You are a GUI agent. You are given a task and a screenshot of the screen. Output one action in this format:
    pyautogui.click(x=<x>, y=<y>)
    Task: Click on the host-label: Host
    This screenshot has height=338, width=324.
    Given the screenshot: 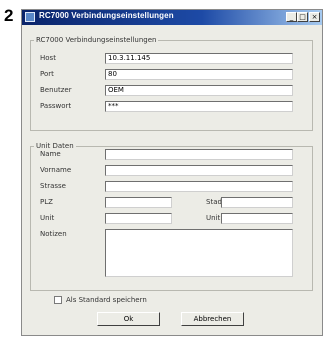 What is the action you would take?
    pyautogui.click(x=48, y=58)
    